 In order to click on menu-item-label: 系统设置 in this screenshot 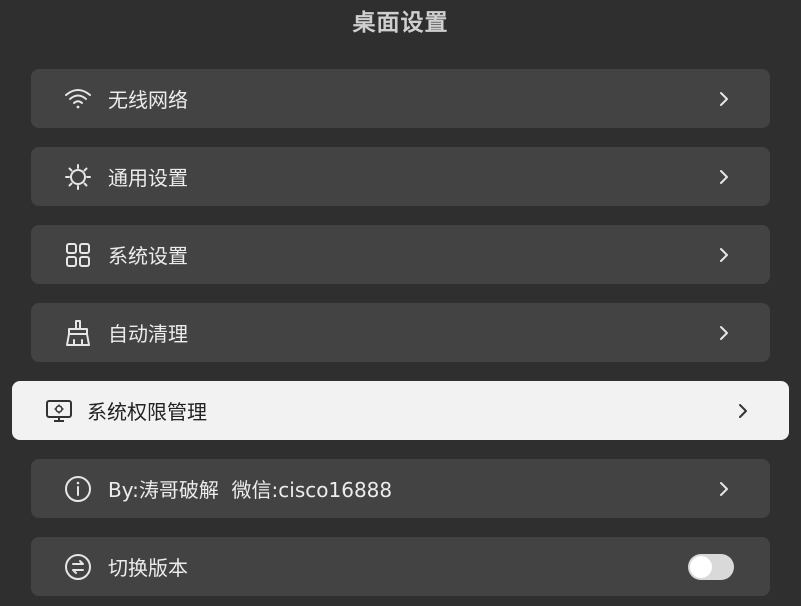, I will do `click(148, 256)`.